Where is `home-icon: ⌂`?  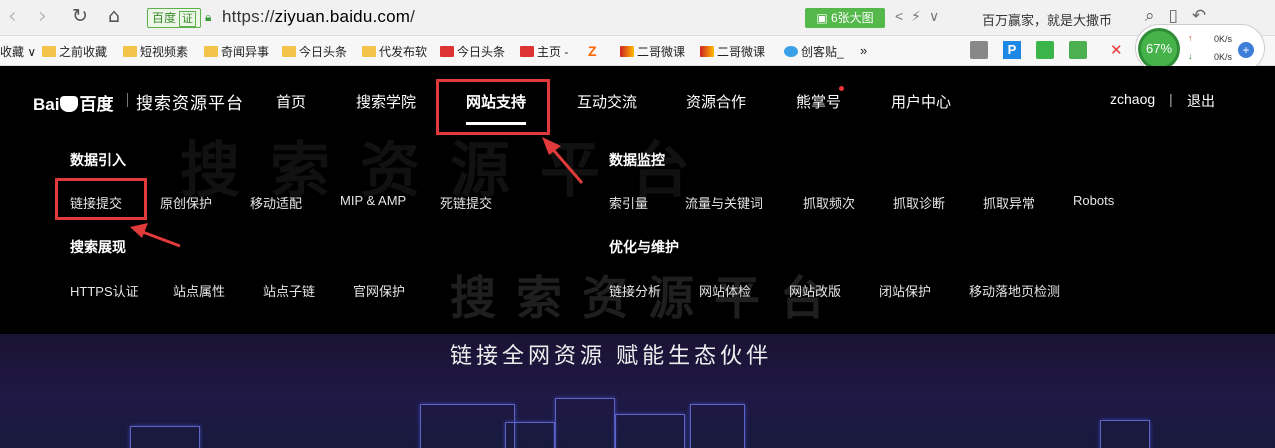 home-icon: ⌂ is located at coordinates (114, 16).